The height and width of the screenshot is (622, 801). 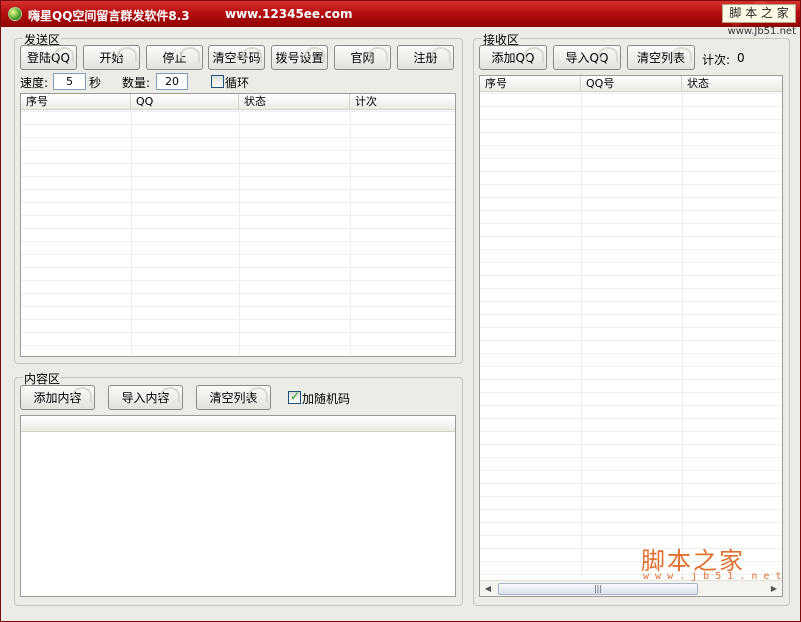 What do you see at coordinates (488, 588) in the screenshot?
I see `scroll-left-arrow-icon: ◀` at bounding box center [488, 588].